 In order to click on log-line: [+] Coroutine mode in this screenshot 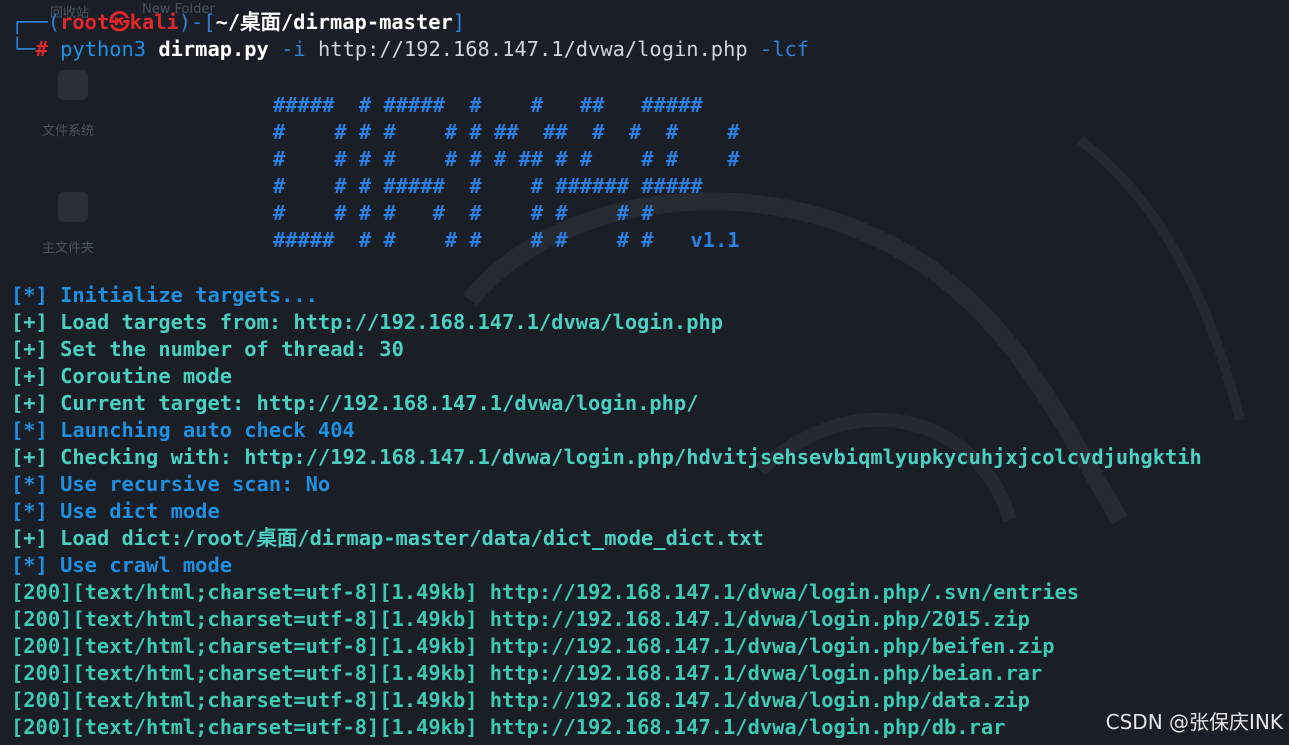, I will do `click(121, 376)`.